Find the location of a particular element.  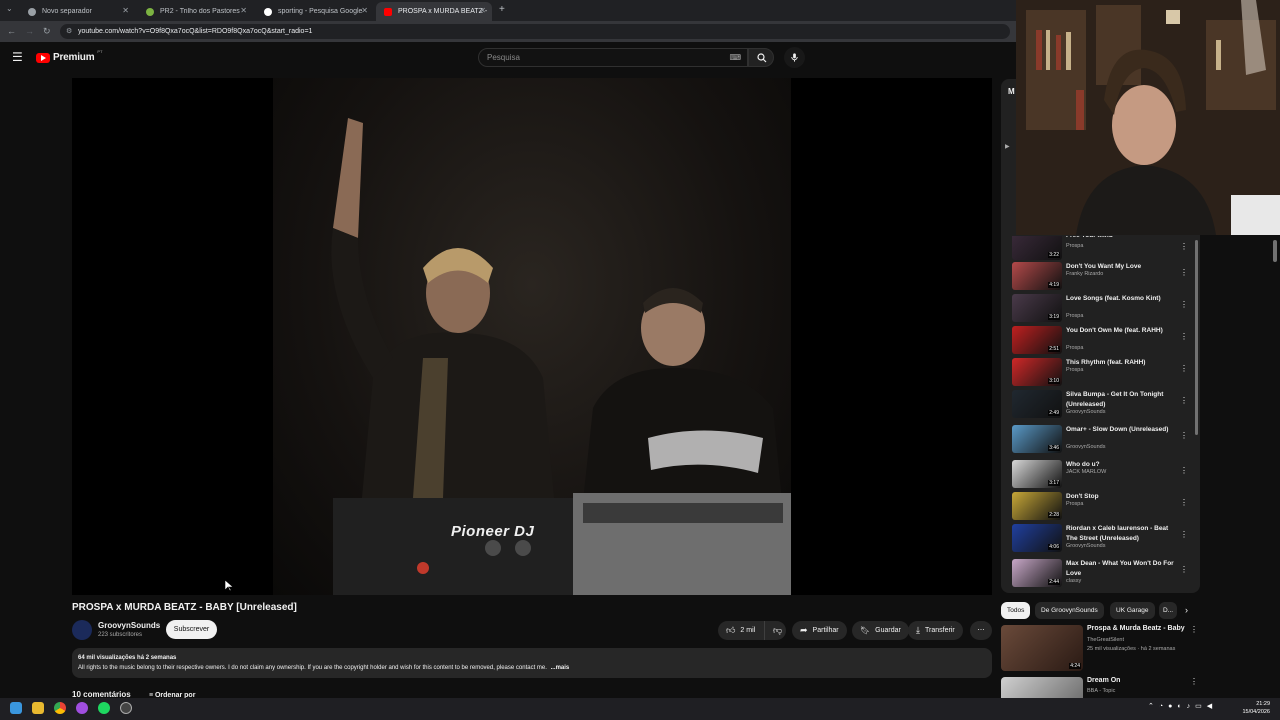

chip-todos: Todos is located at coordinates (1016, 610).